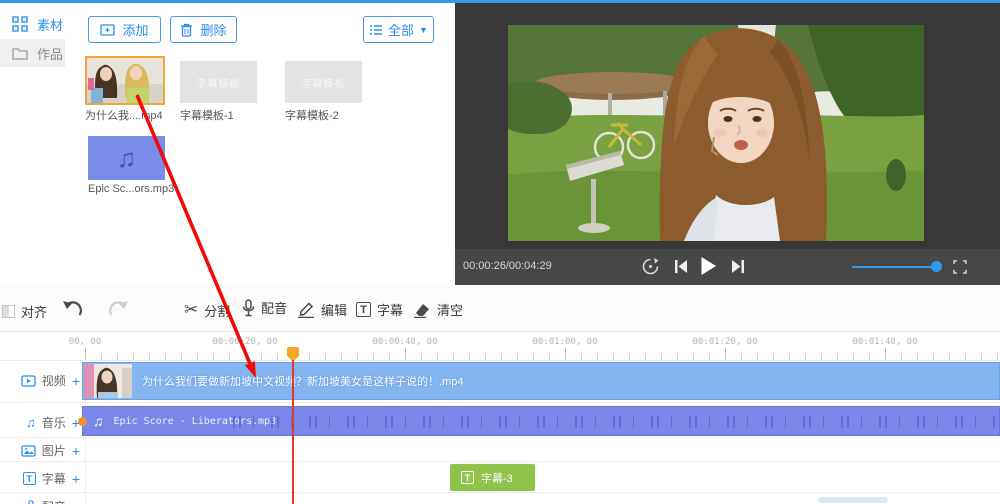 The height and width of the screenshot is (504, 1000). I want to click on horizontal-scrollbar, so click(853, 500).